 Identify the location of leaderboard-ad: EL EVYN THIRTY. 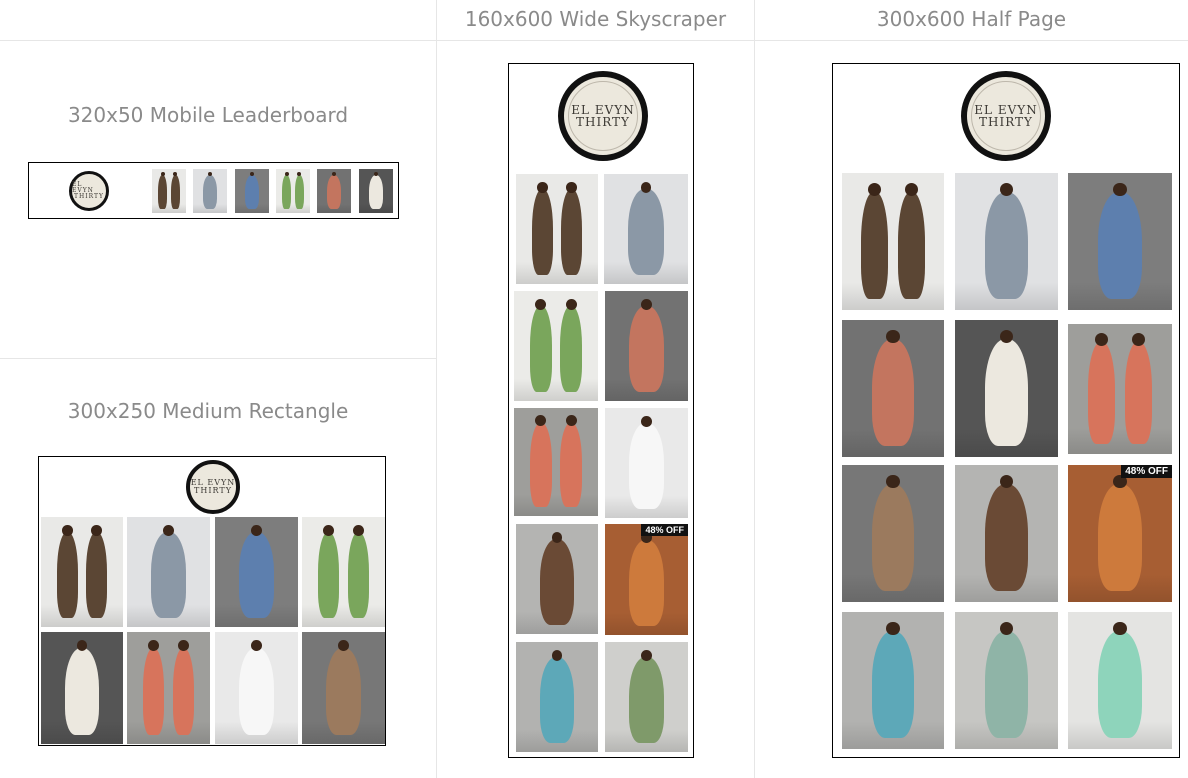
(213, 190).